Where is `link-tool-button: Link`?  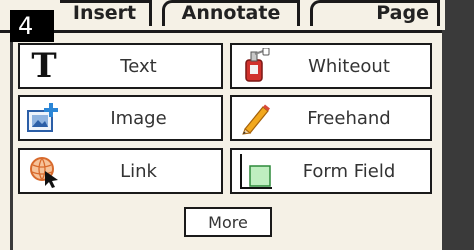
link-tool-button: Link is located at coordinates (120, 171).